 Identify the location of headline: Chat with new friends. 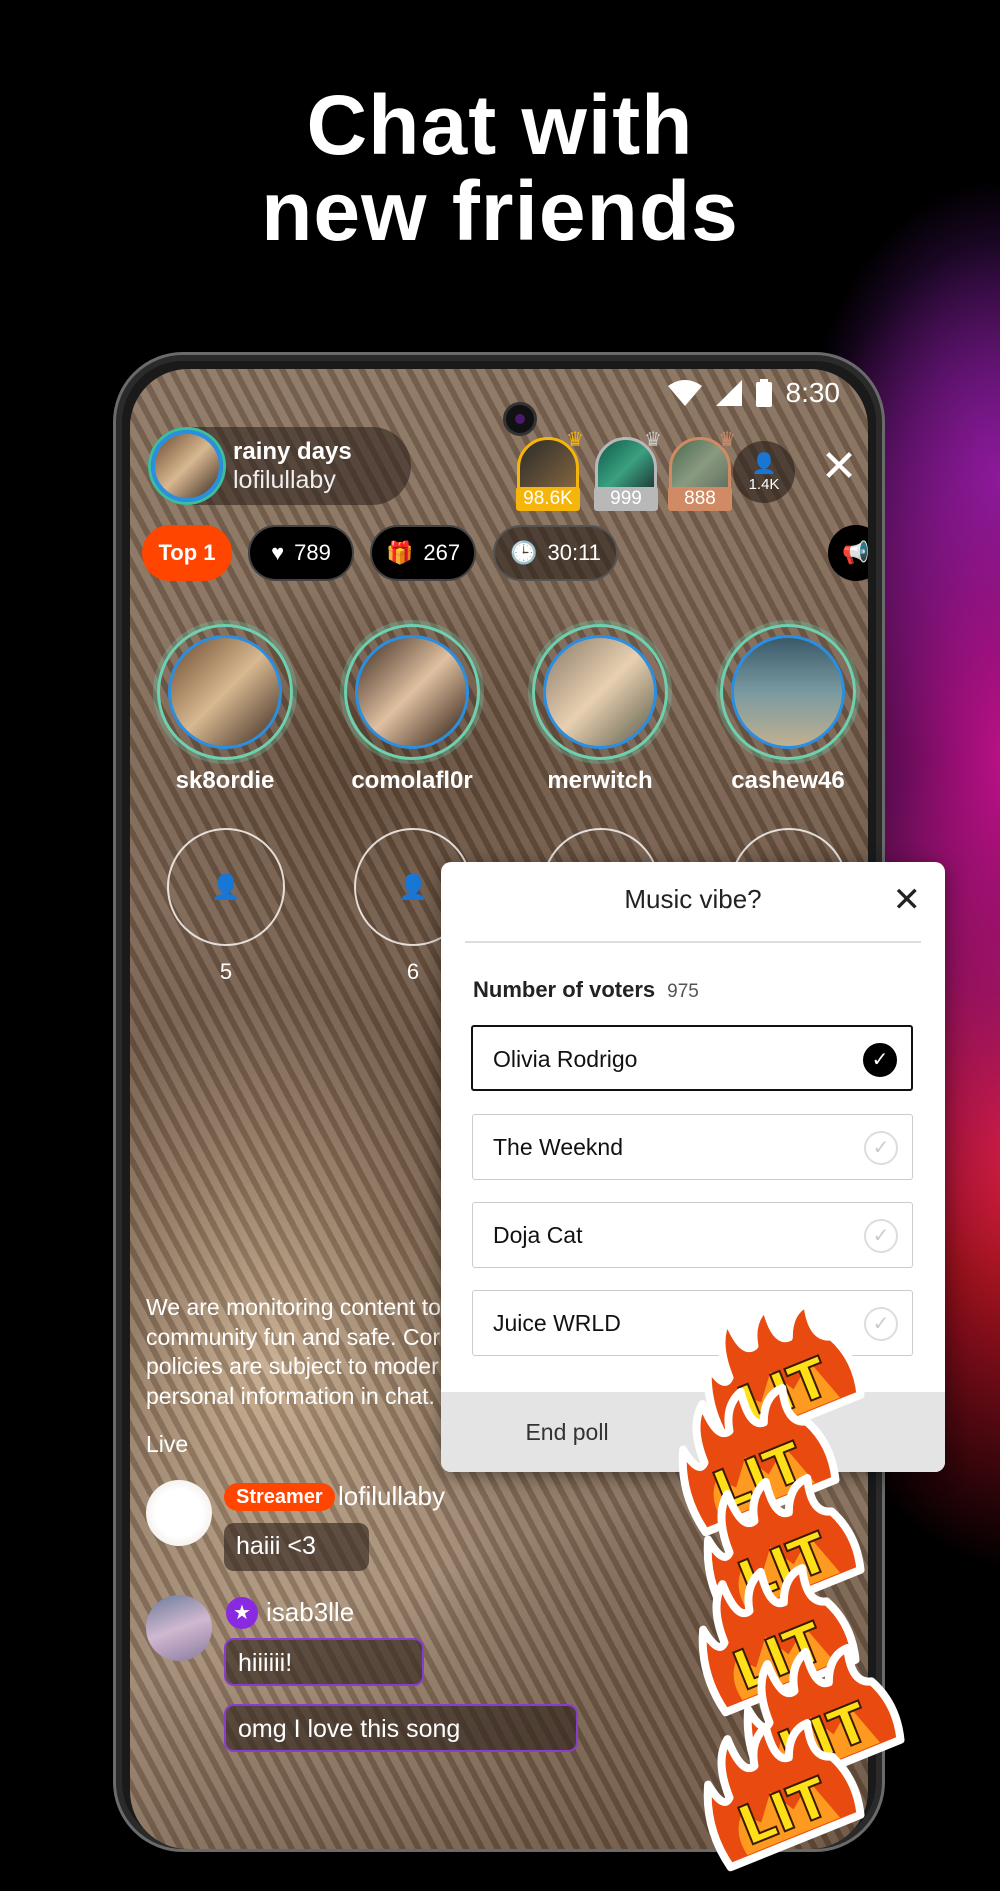
(500, 168).